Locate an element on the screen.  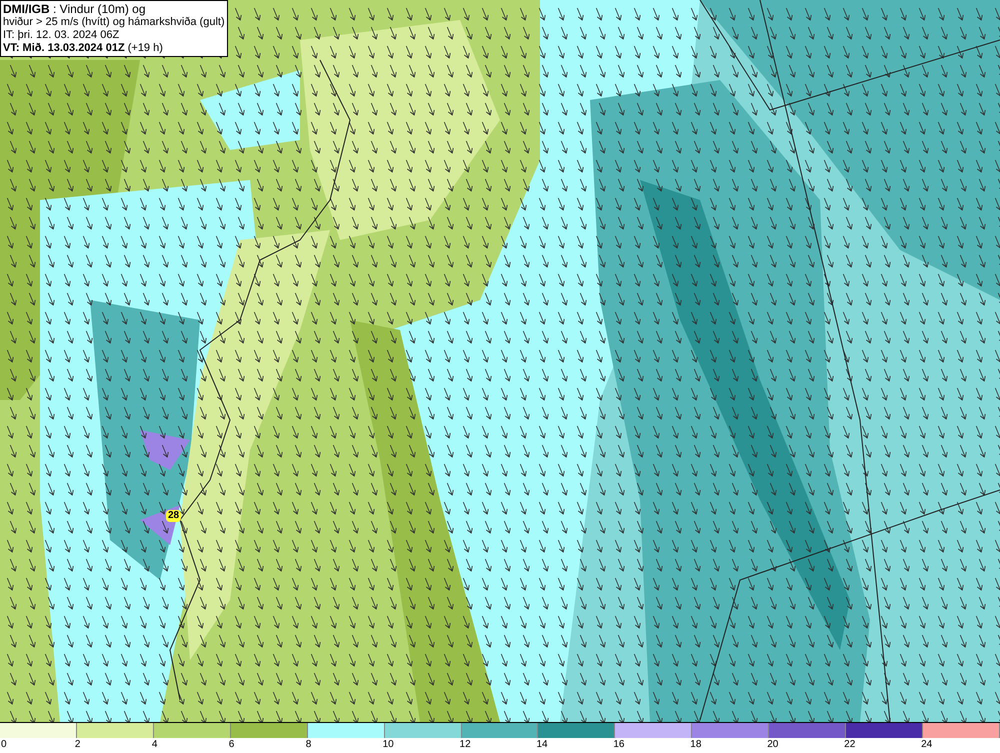
legend-label: 24 is located at coordinates (926, 745).